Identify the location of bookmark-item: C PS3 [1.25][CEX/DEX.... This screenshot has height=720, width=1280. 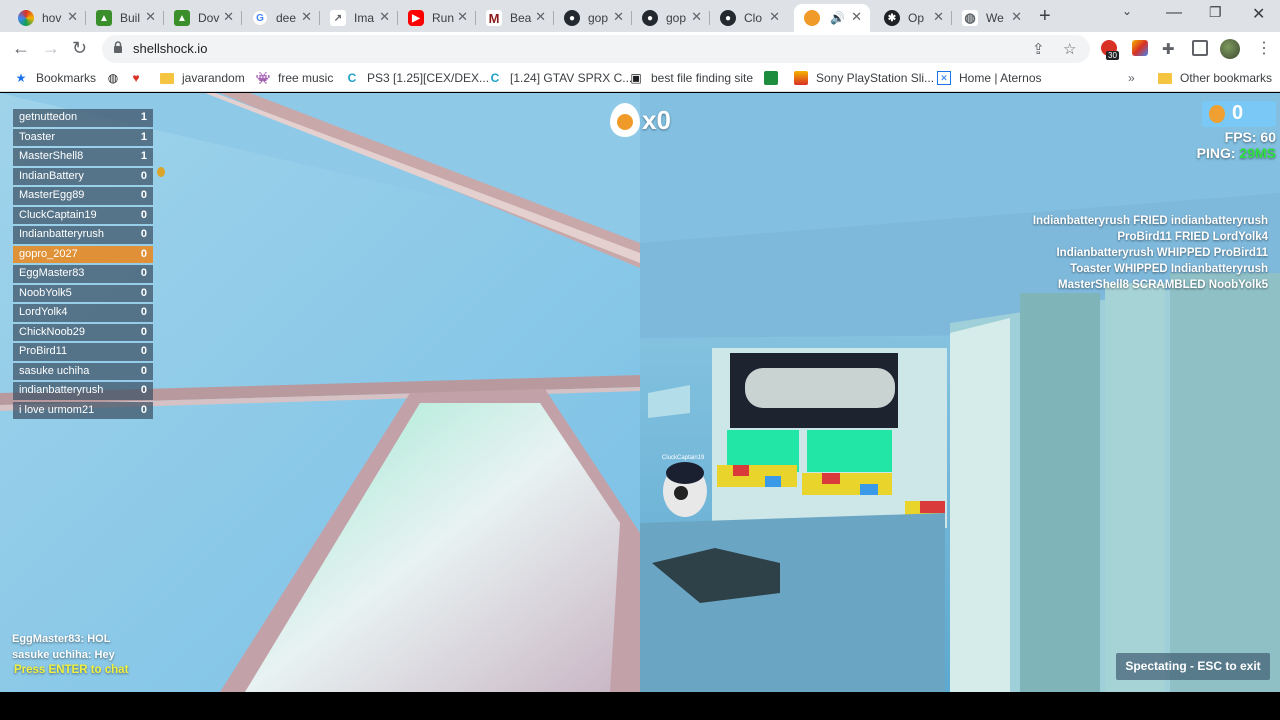
(417, 78).